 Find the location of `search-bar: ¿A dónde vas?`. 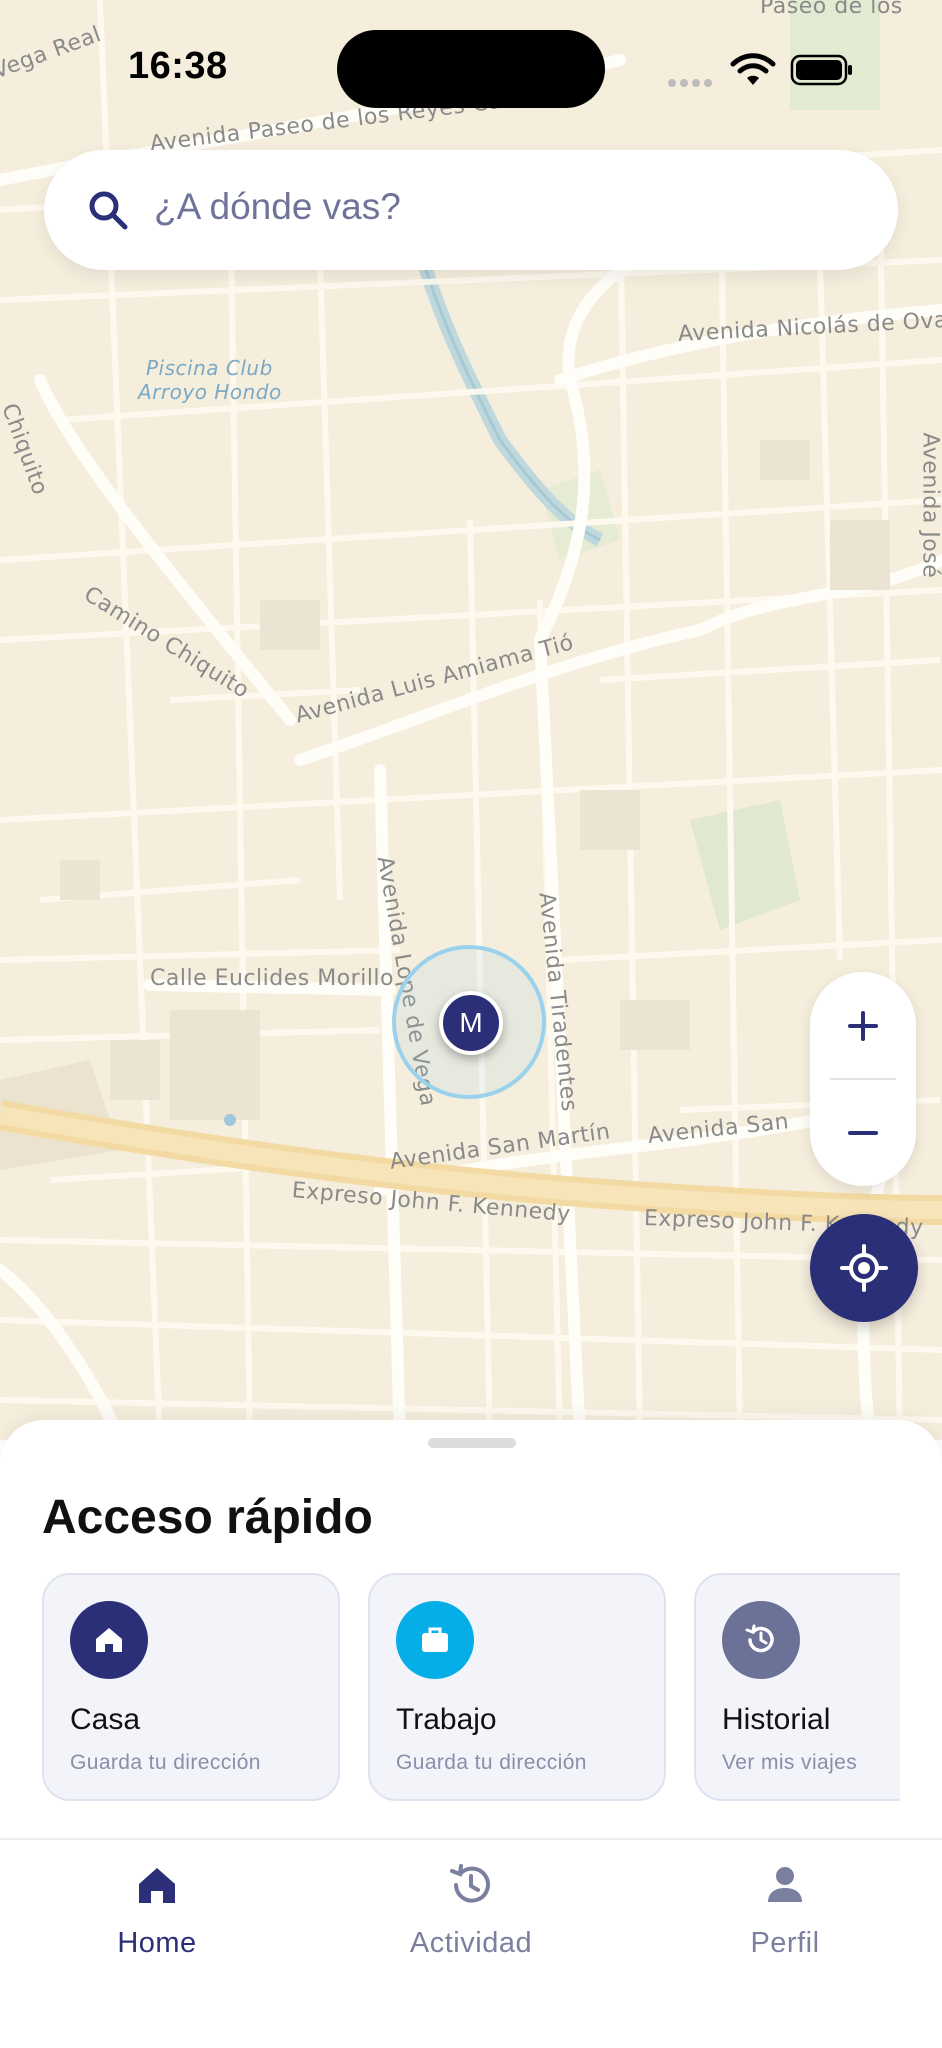

search-bar: ¿A dónde vas? is located at coordinates (471, 210).